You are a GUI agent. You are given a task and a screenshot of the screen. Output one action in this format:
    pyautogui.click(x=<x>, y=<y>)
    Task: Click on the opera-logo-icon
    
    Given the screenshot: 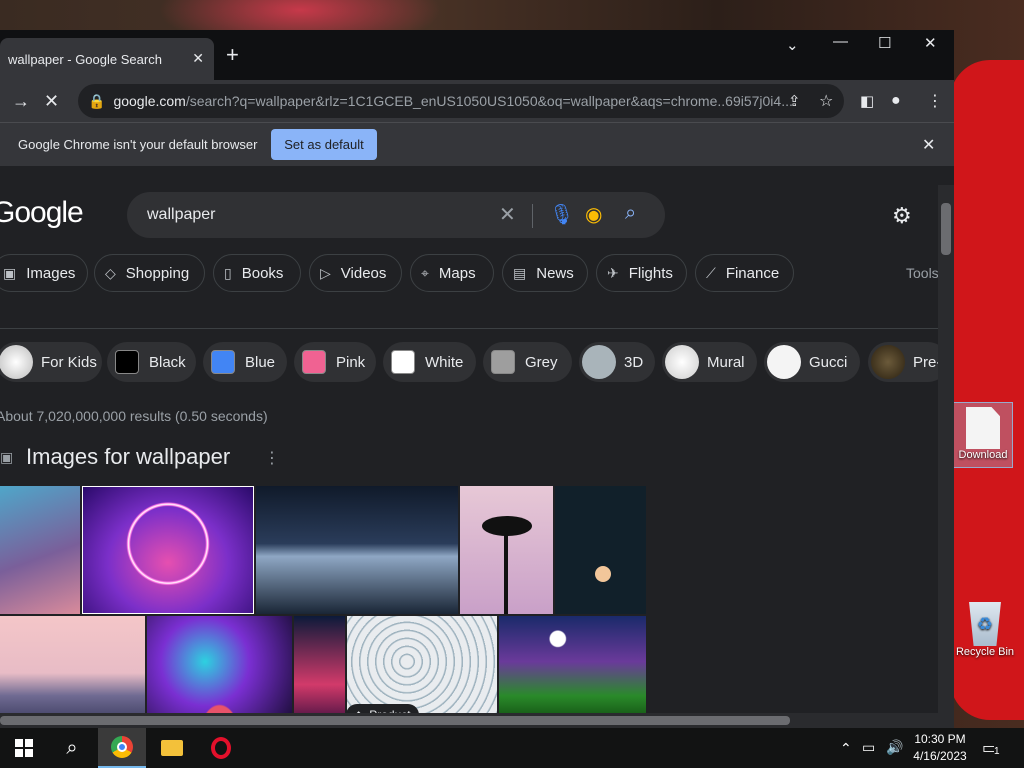 What is the action you would take?
    pyautogui.click(x=221, y=748)
    